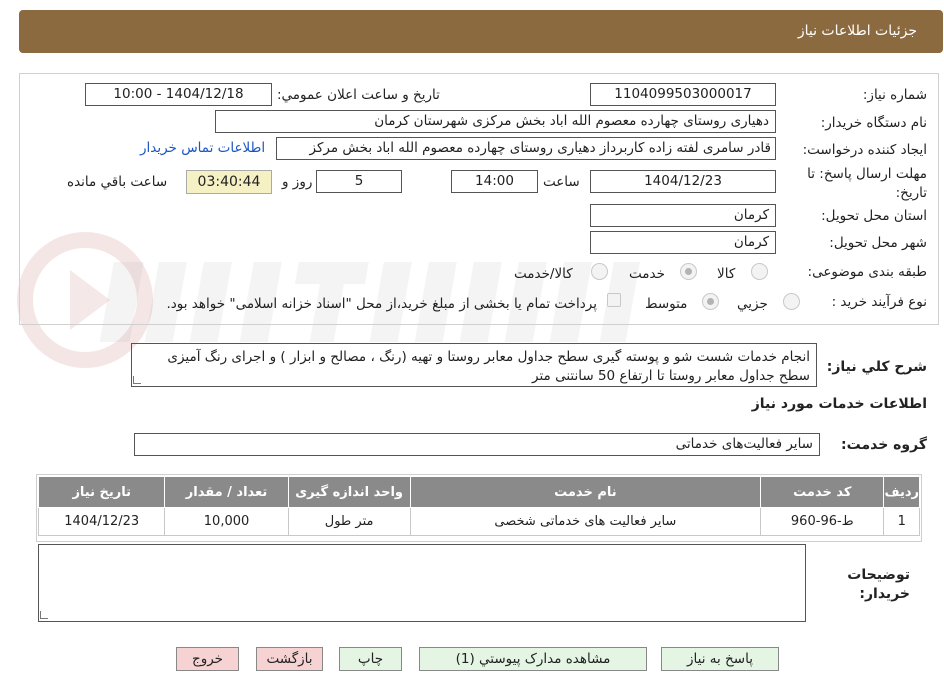 The width and height of the screenshot is (944, 691). What do you see at coordinates (867, 272) in the screenshot?
I see `category-label: طبقه بندی موضوعی:` at bounding box center [867, 272].